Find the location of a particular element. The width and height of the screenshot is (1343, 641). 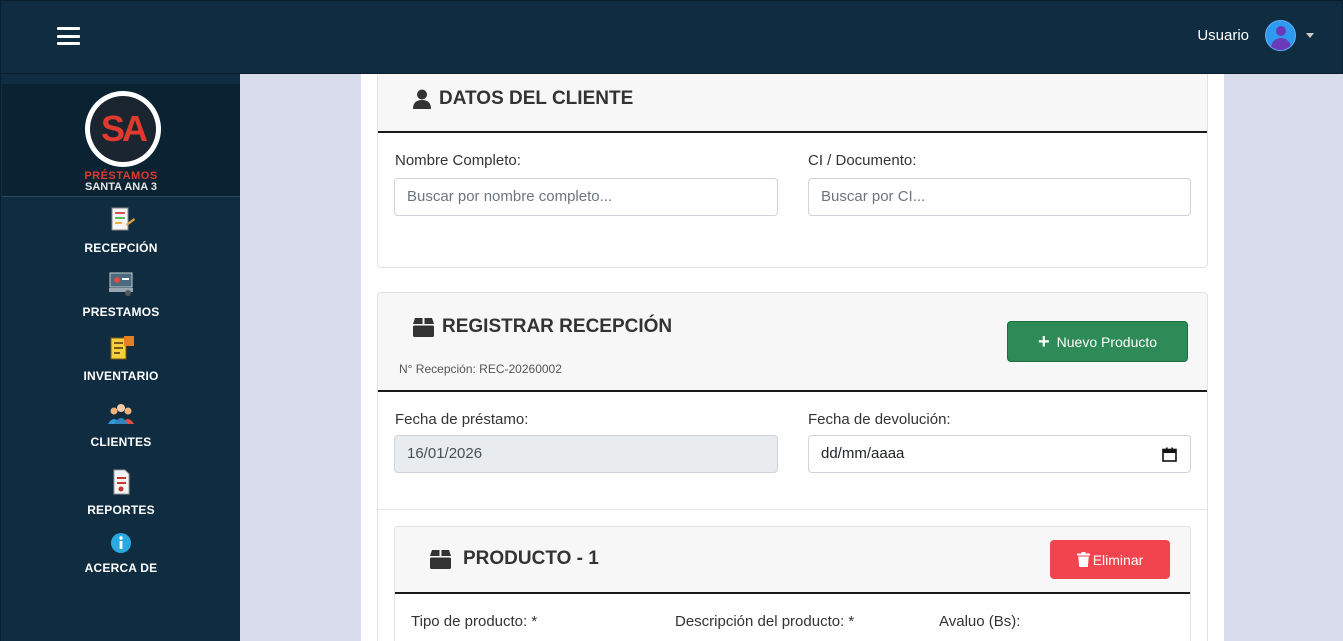

sidebar-item-prestamos: PRESTAMOS is located at coordinates (121, 294).